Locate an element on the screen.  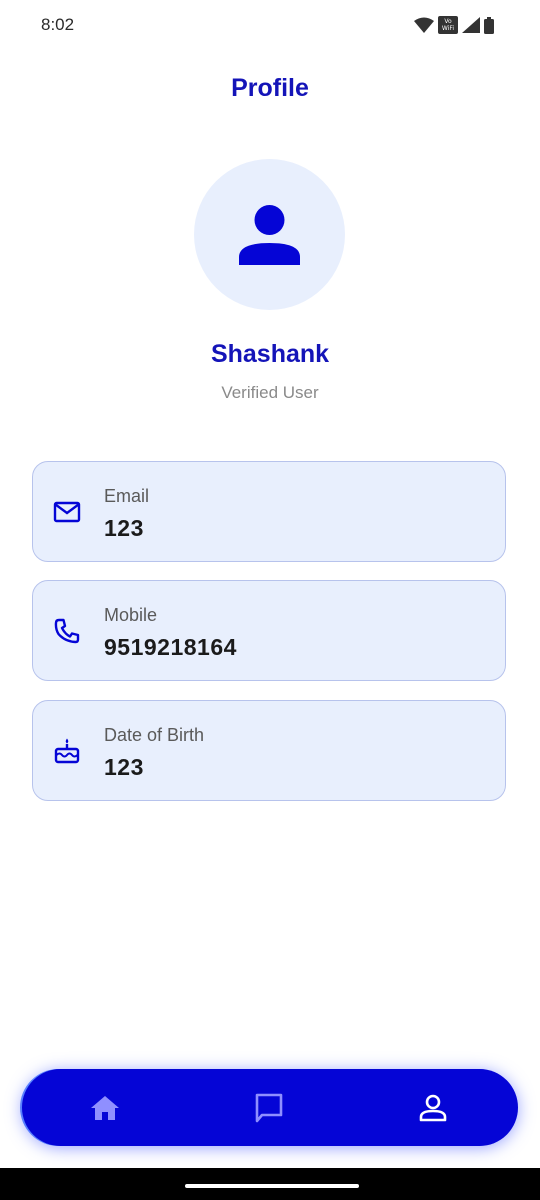
status-time: 8:02 is located at coordinates (58, 24).